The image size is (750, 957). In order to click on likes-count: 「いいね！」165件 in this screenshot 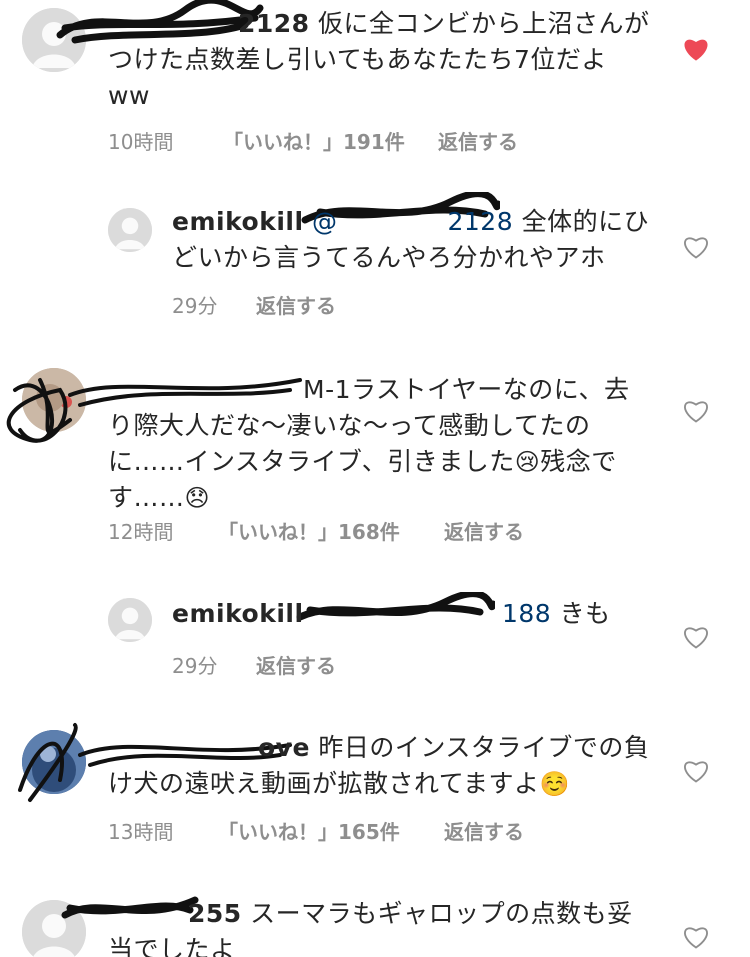, I will do `click(331, 830)`.